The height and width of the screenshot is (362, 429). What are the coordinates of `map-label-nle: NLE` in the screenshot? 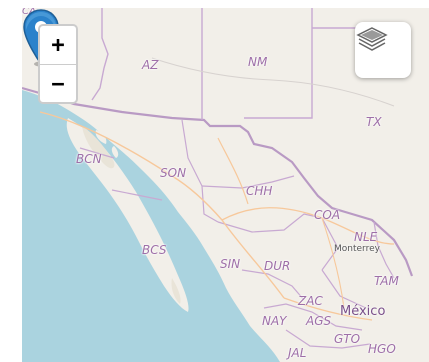 It's located at (366, 237).